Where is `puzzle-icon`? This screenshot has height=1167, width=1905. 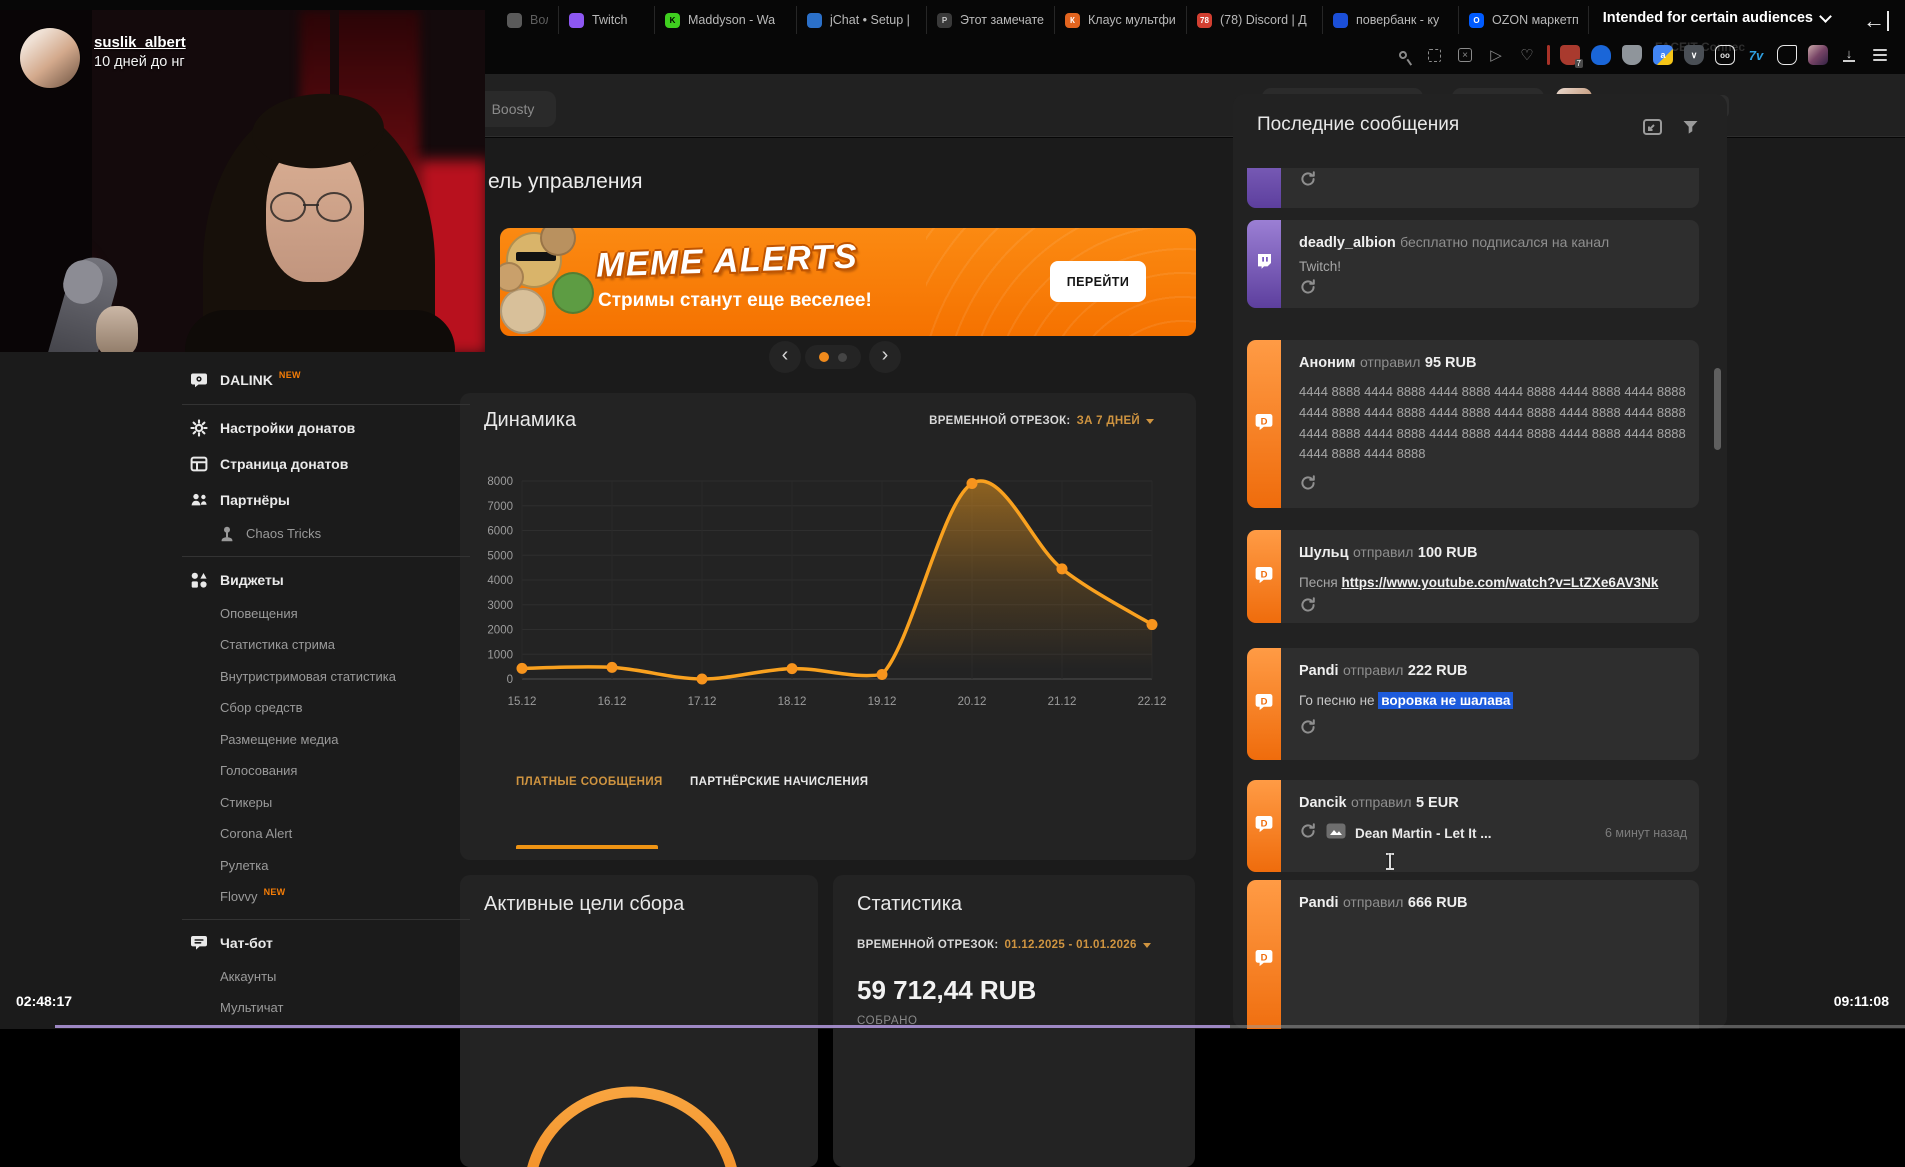 puzzle-icon is located at coordinates (1787, 55).